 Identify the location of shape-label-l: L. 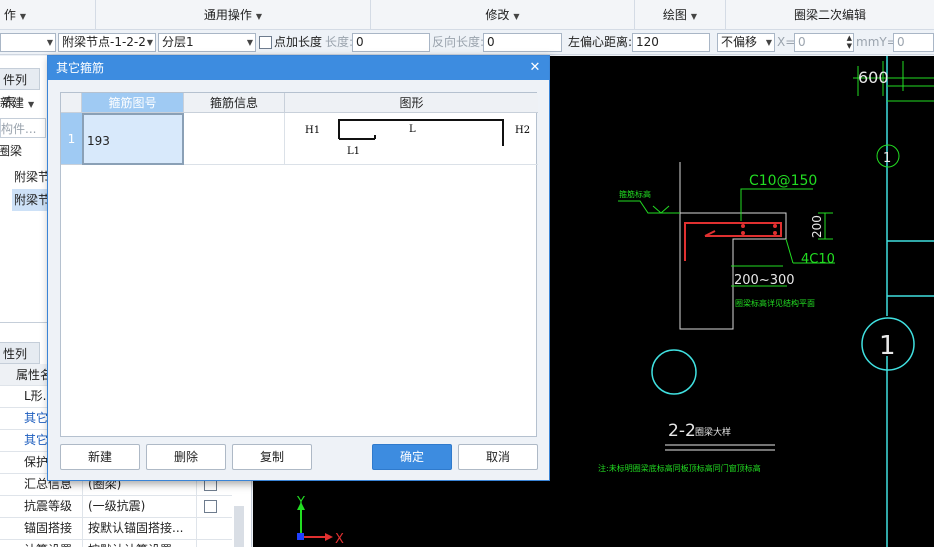
(412, 129).